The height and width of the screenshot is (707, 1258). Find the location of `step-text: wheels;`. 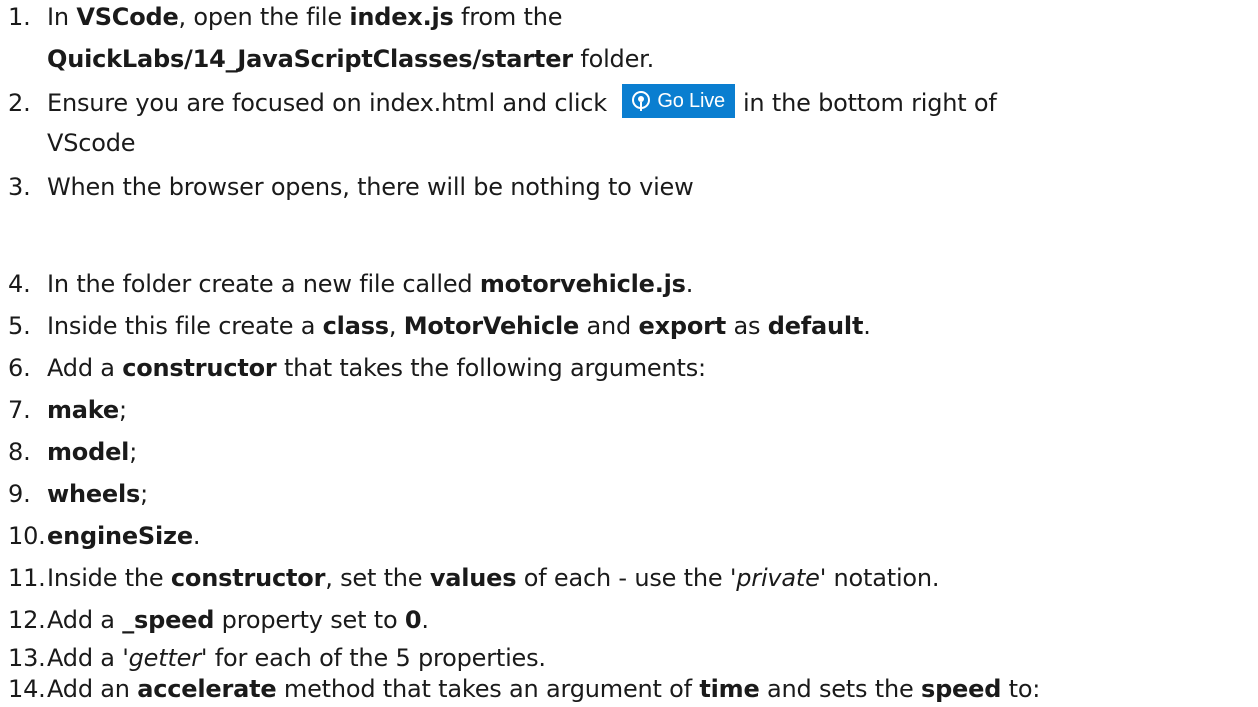

step-text: wheels; is located at coordinates (98, 494).